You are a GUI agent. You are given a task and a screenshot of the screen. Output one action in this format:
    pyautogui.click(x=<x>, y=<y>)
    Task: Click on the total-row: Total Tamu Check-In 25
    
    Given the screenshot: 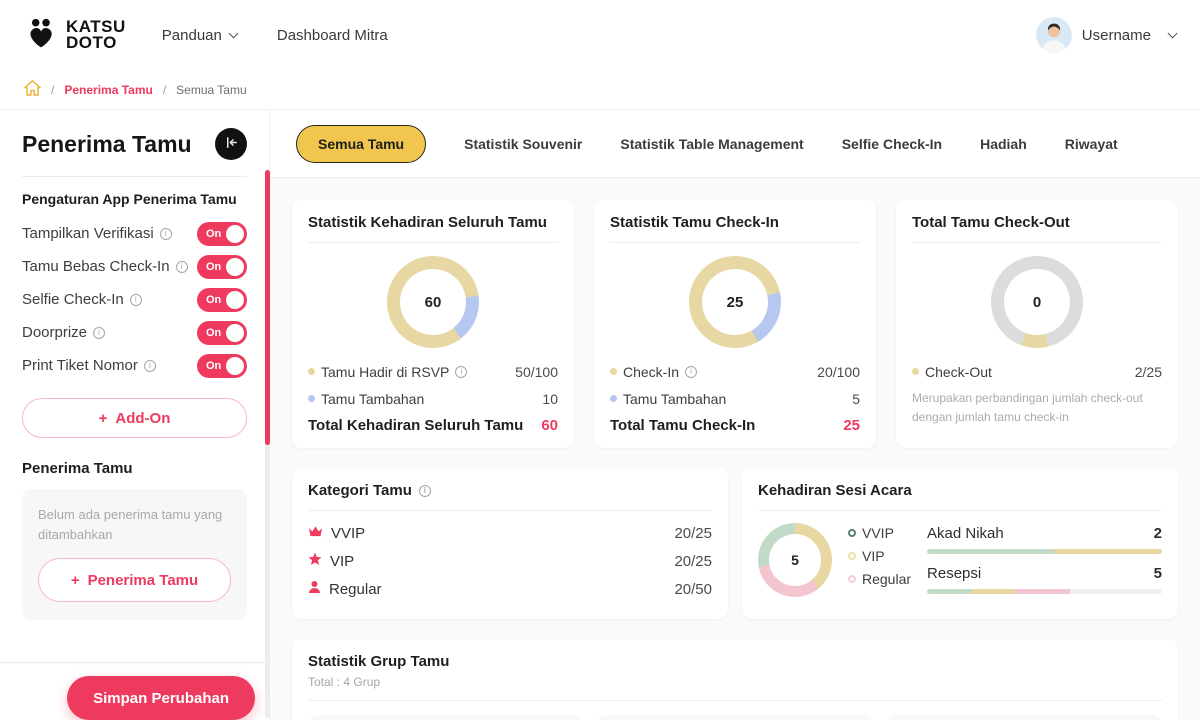 What is the action you would take?
    pyautogui.click(x=735, y=425)
    